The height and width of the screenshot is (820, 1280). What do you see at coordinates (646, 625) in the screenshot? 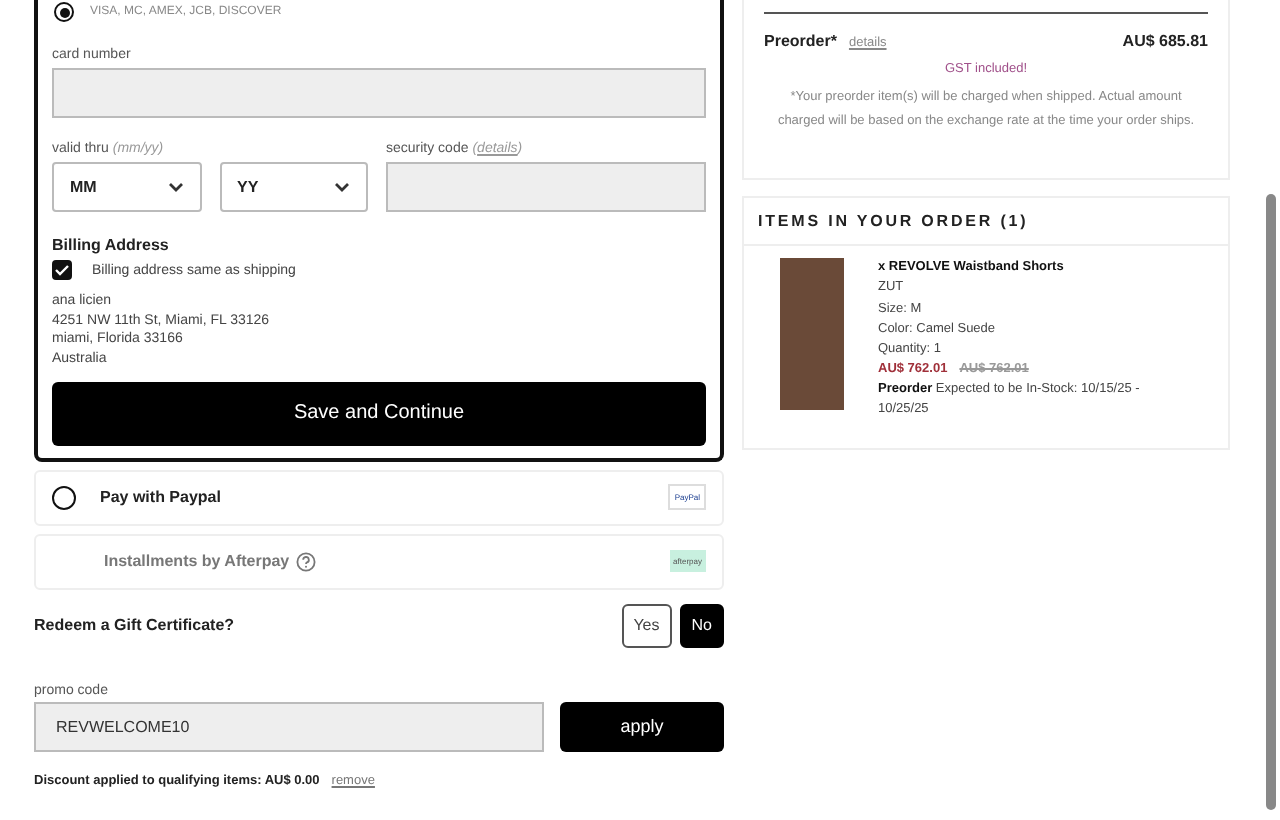
I see `gift-option-button: Yes` at bounding box center [646, 625].